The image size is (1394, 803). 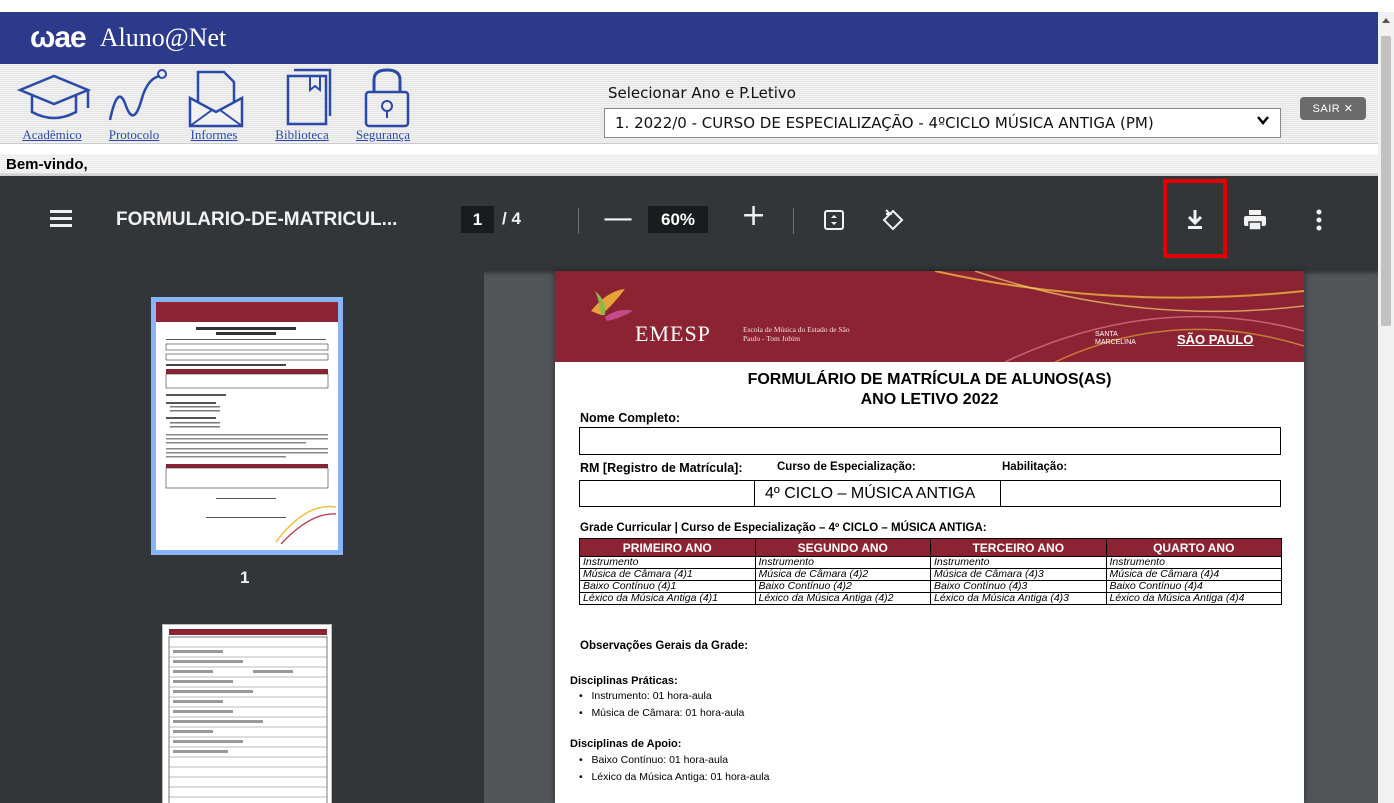 I want to click on curso-label: Curso de Especialização:, so click(x=846, y=467).